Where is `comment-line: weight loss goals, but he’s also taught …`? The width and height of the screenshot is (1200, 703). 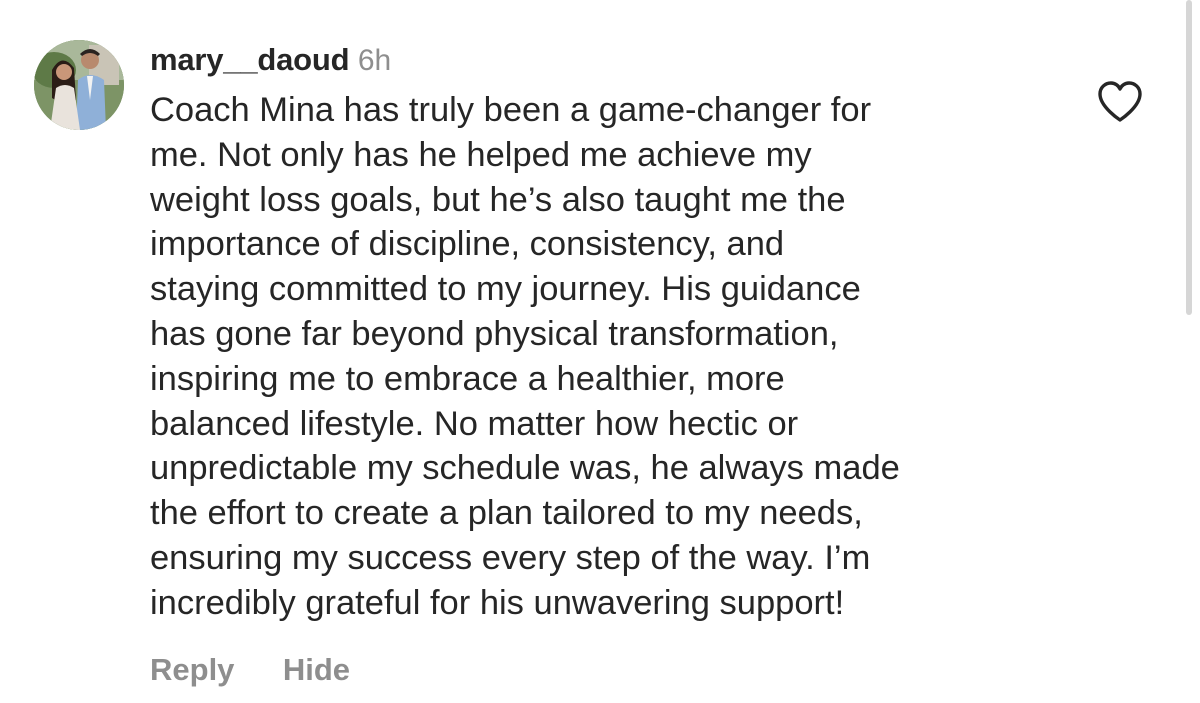 comment-line: weight loss goals, but he’s also taught … is located at coordinates (498, 199).